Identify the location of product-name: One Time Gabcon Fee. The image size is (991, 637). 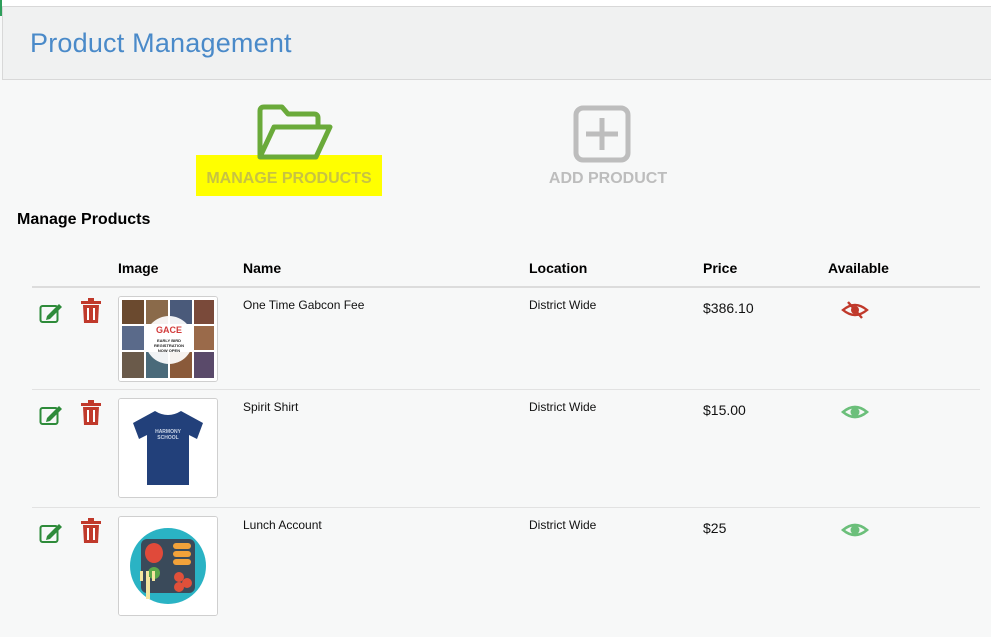
(304, 305).